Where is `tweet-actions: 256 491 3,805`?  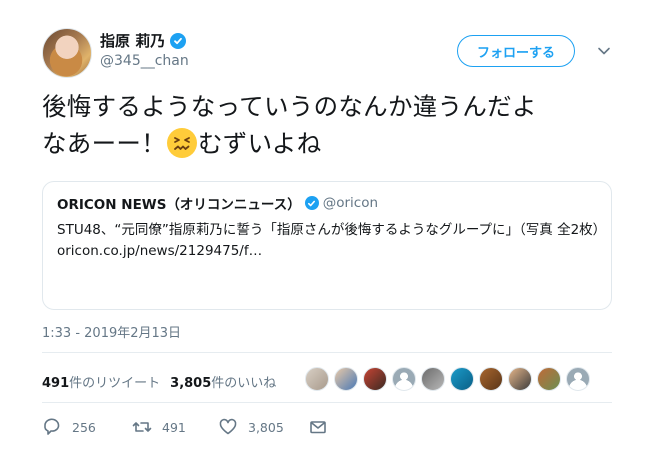 tweet-actions: 256 491 3,805 is located at coordinates (185, 427).